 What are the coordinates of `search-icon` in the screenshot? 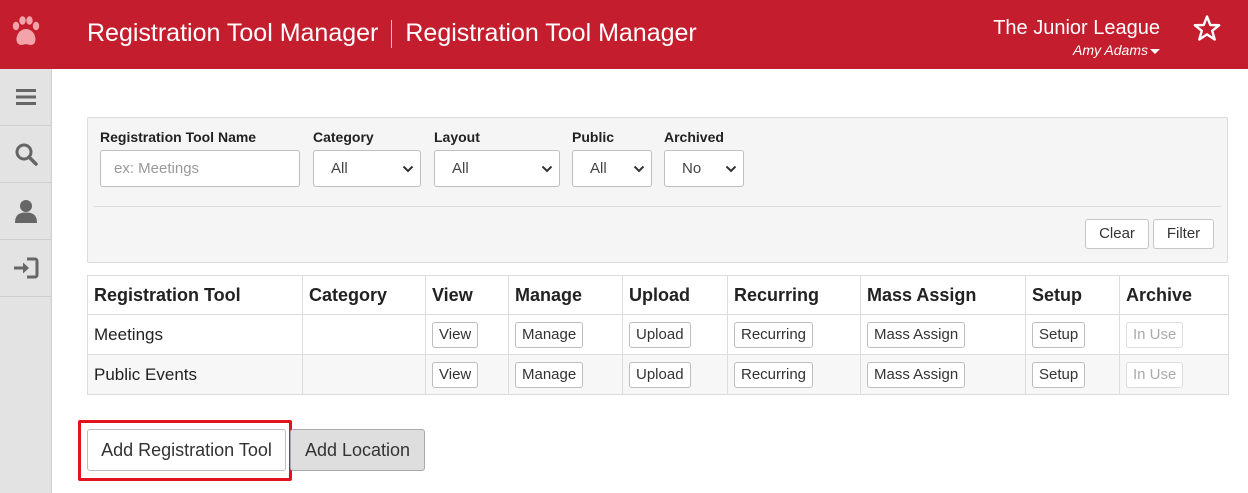 It's located at (26, 154).